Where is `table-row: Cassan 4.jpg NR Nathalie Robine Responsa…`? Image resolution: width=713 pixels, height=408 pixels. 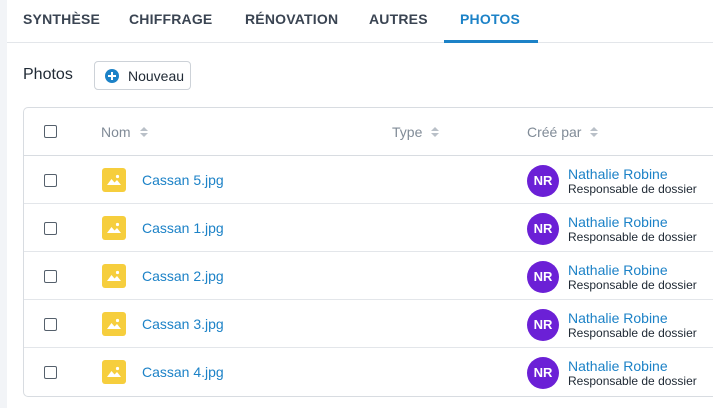
table-row: Cassan 4.jpg NR Nathalie Robine Responsa… is located at coordinates (368, 372).